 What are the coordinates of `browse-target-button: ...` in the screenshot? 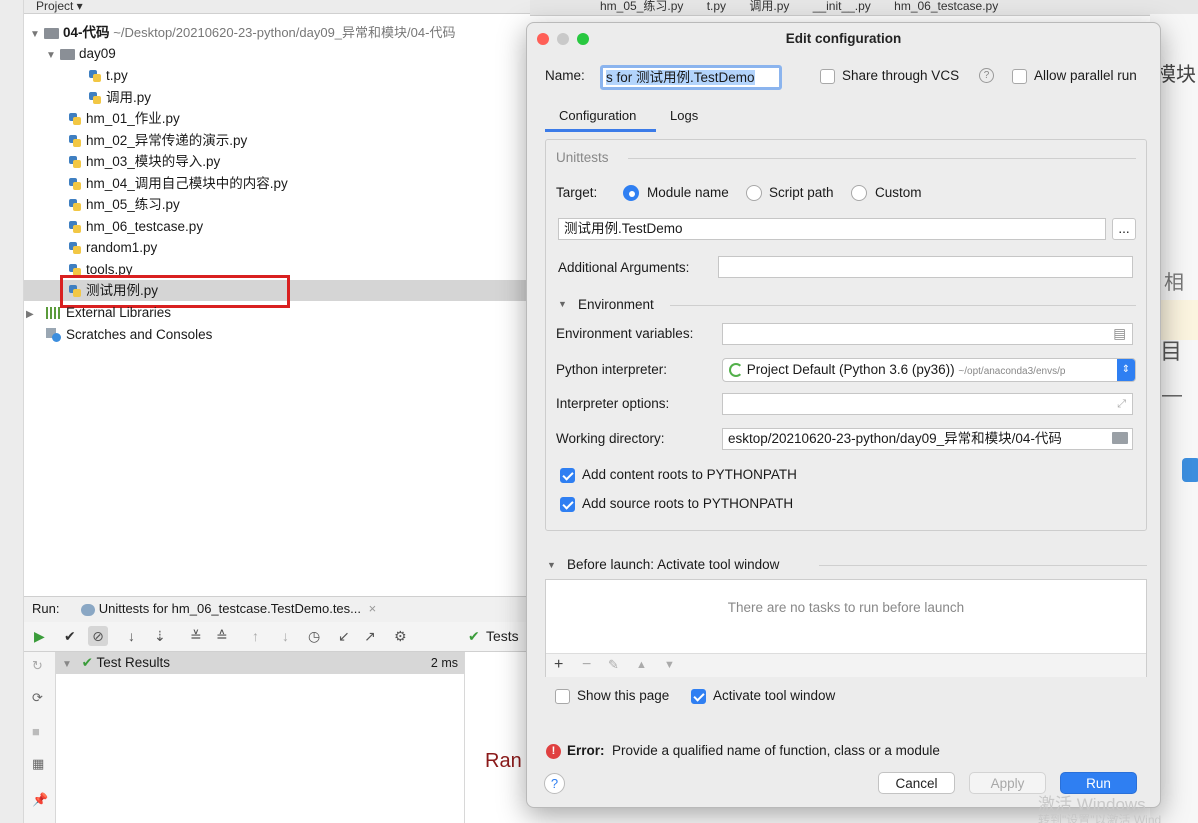 It's located at (1124, 229).